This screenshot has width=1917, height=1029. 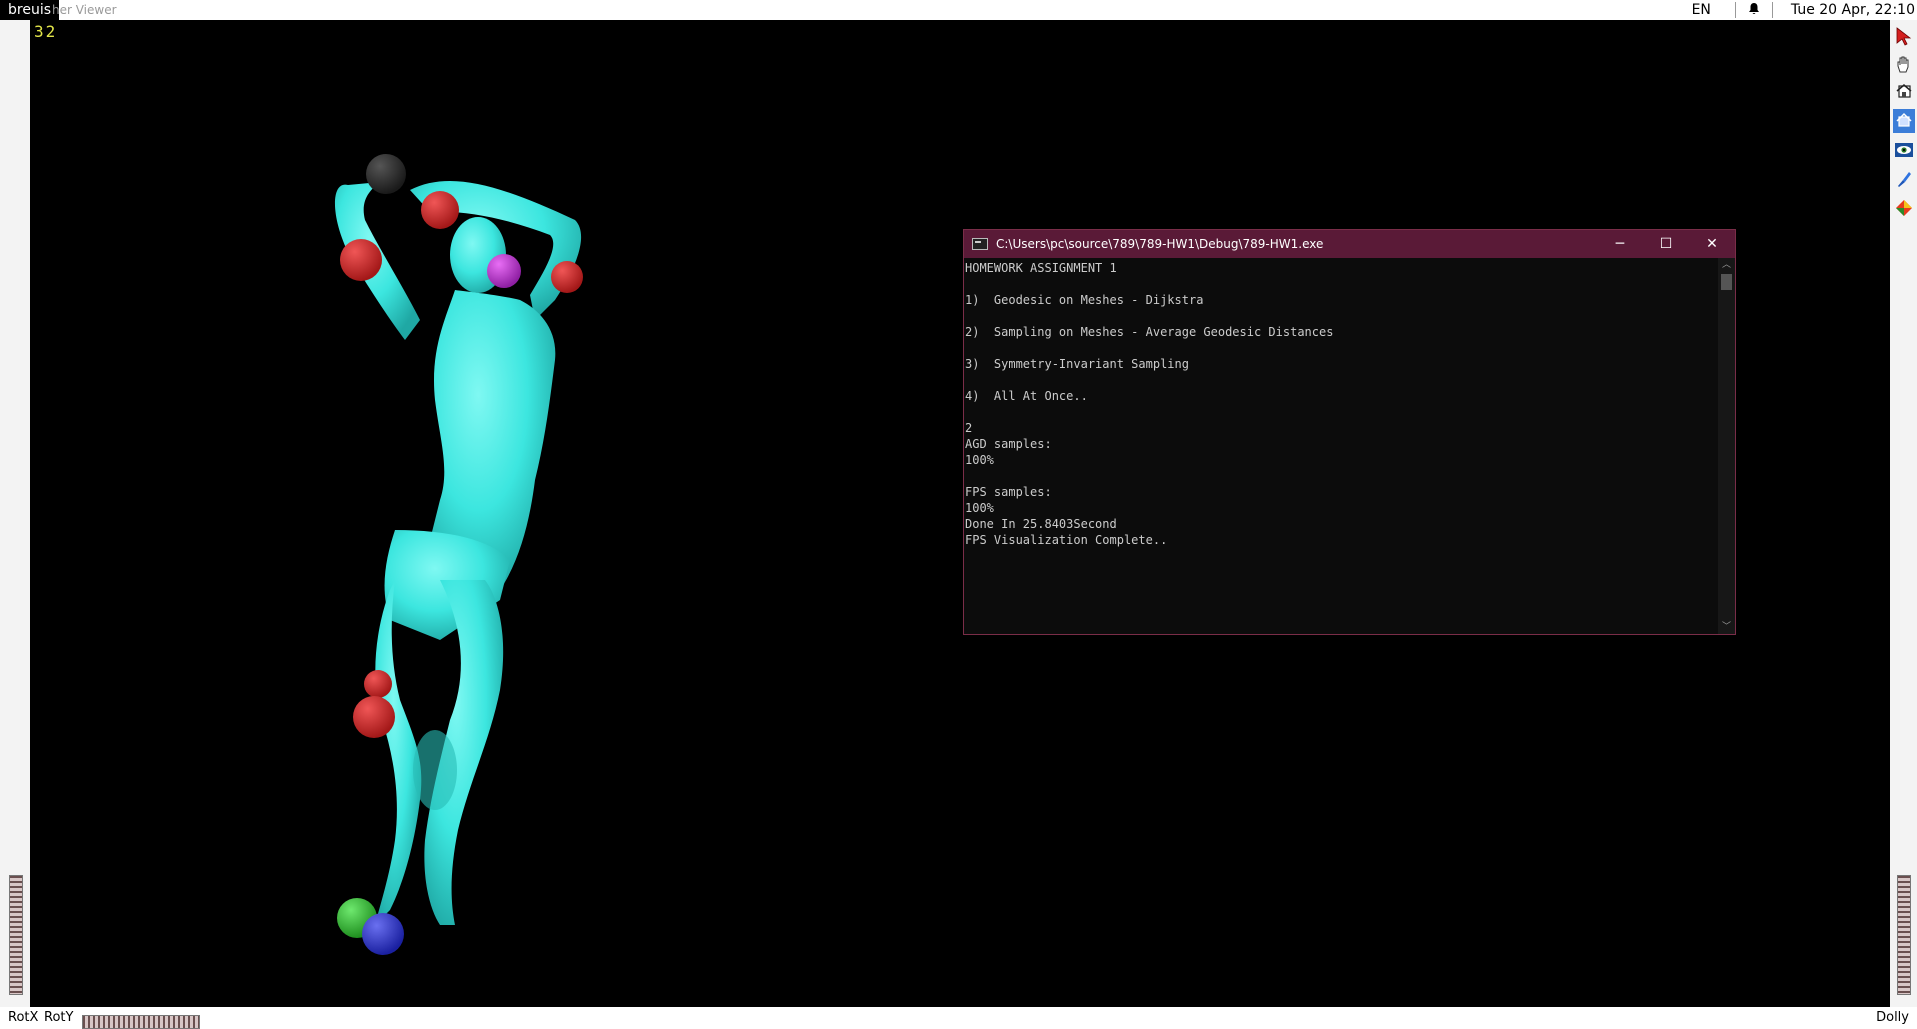 What do you see at coordinates (1708, 10) in the screenshot?
I see `keyboard-language: EN` at bounding box center [1708, 10].